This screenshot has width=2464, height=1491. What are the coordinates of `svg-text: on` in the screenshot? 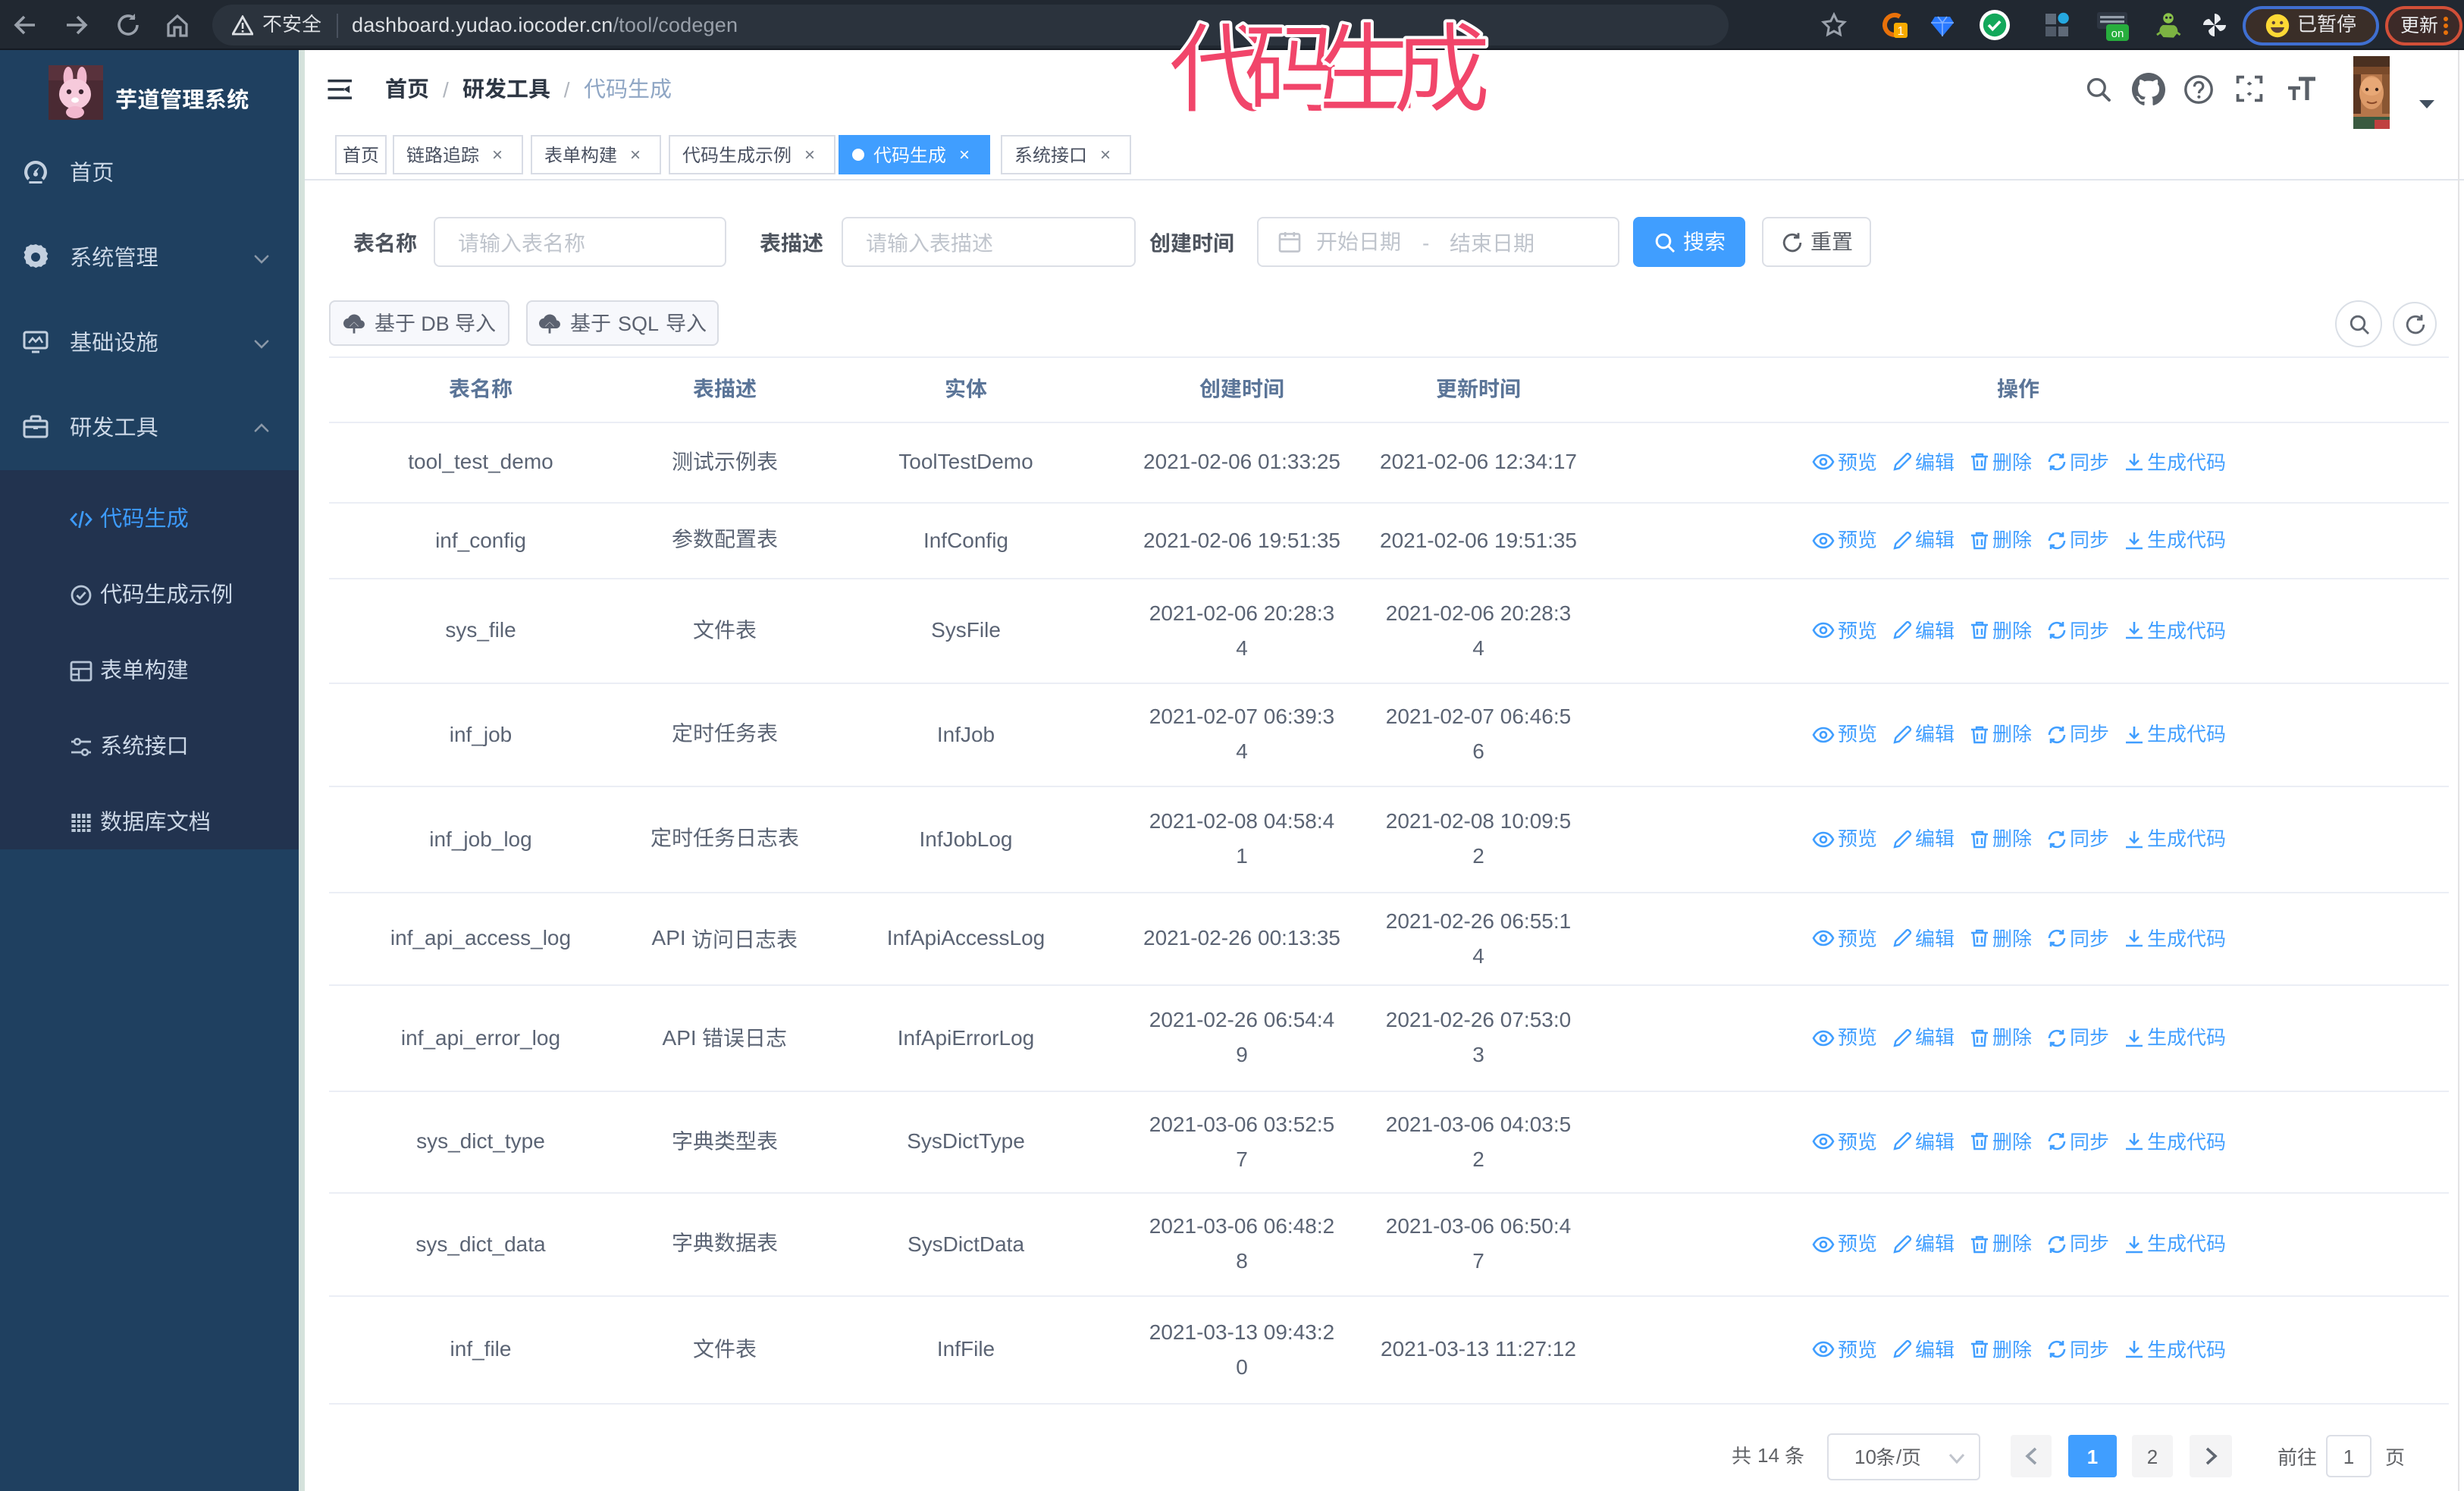 It's located at (2117, 33).